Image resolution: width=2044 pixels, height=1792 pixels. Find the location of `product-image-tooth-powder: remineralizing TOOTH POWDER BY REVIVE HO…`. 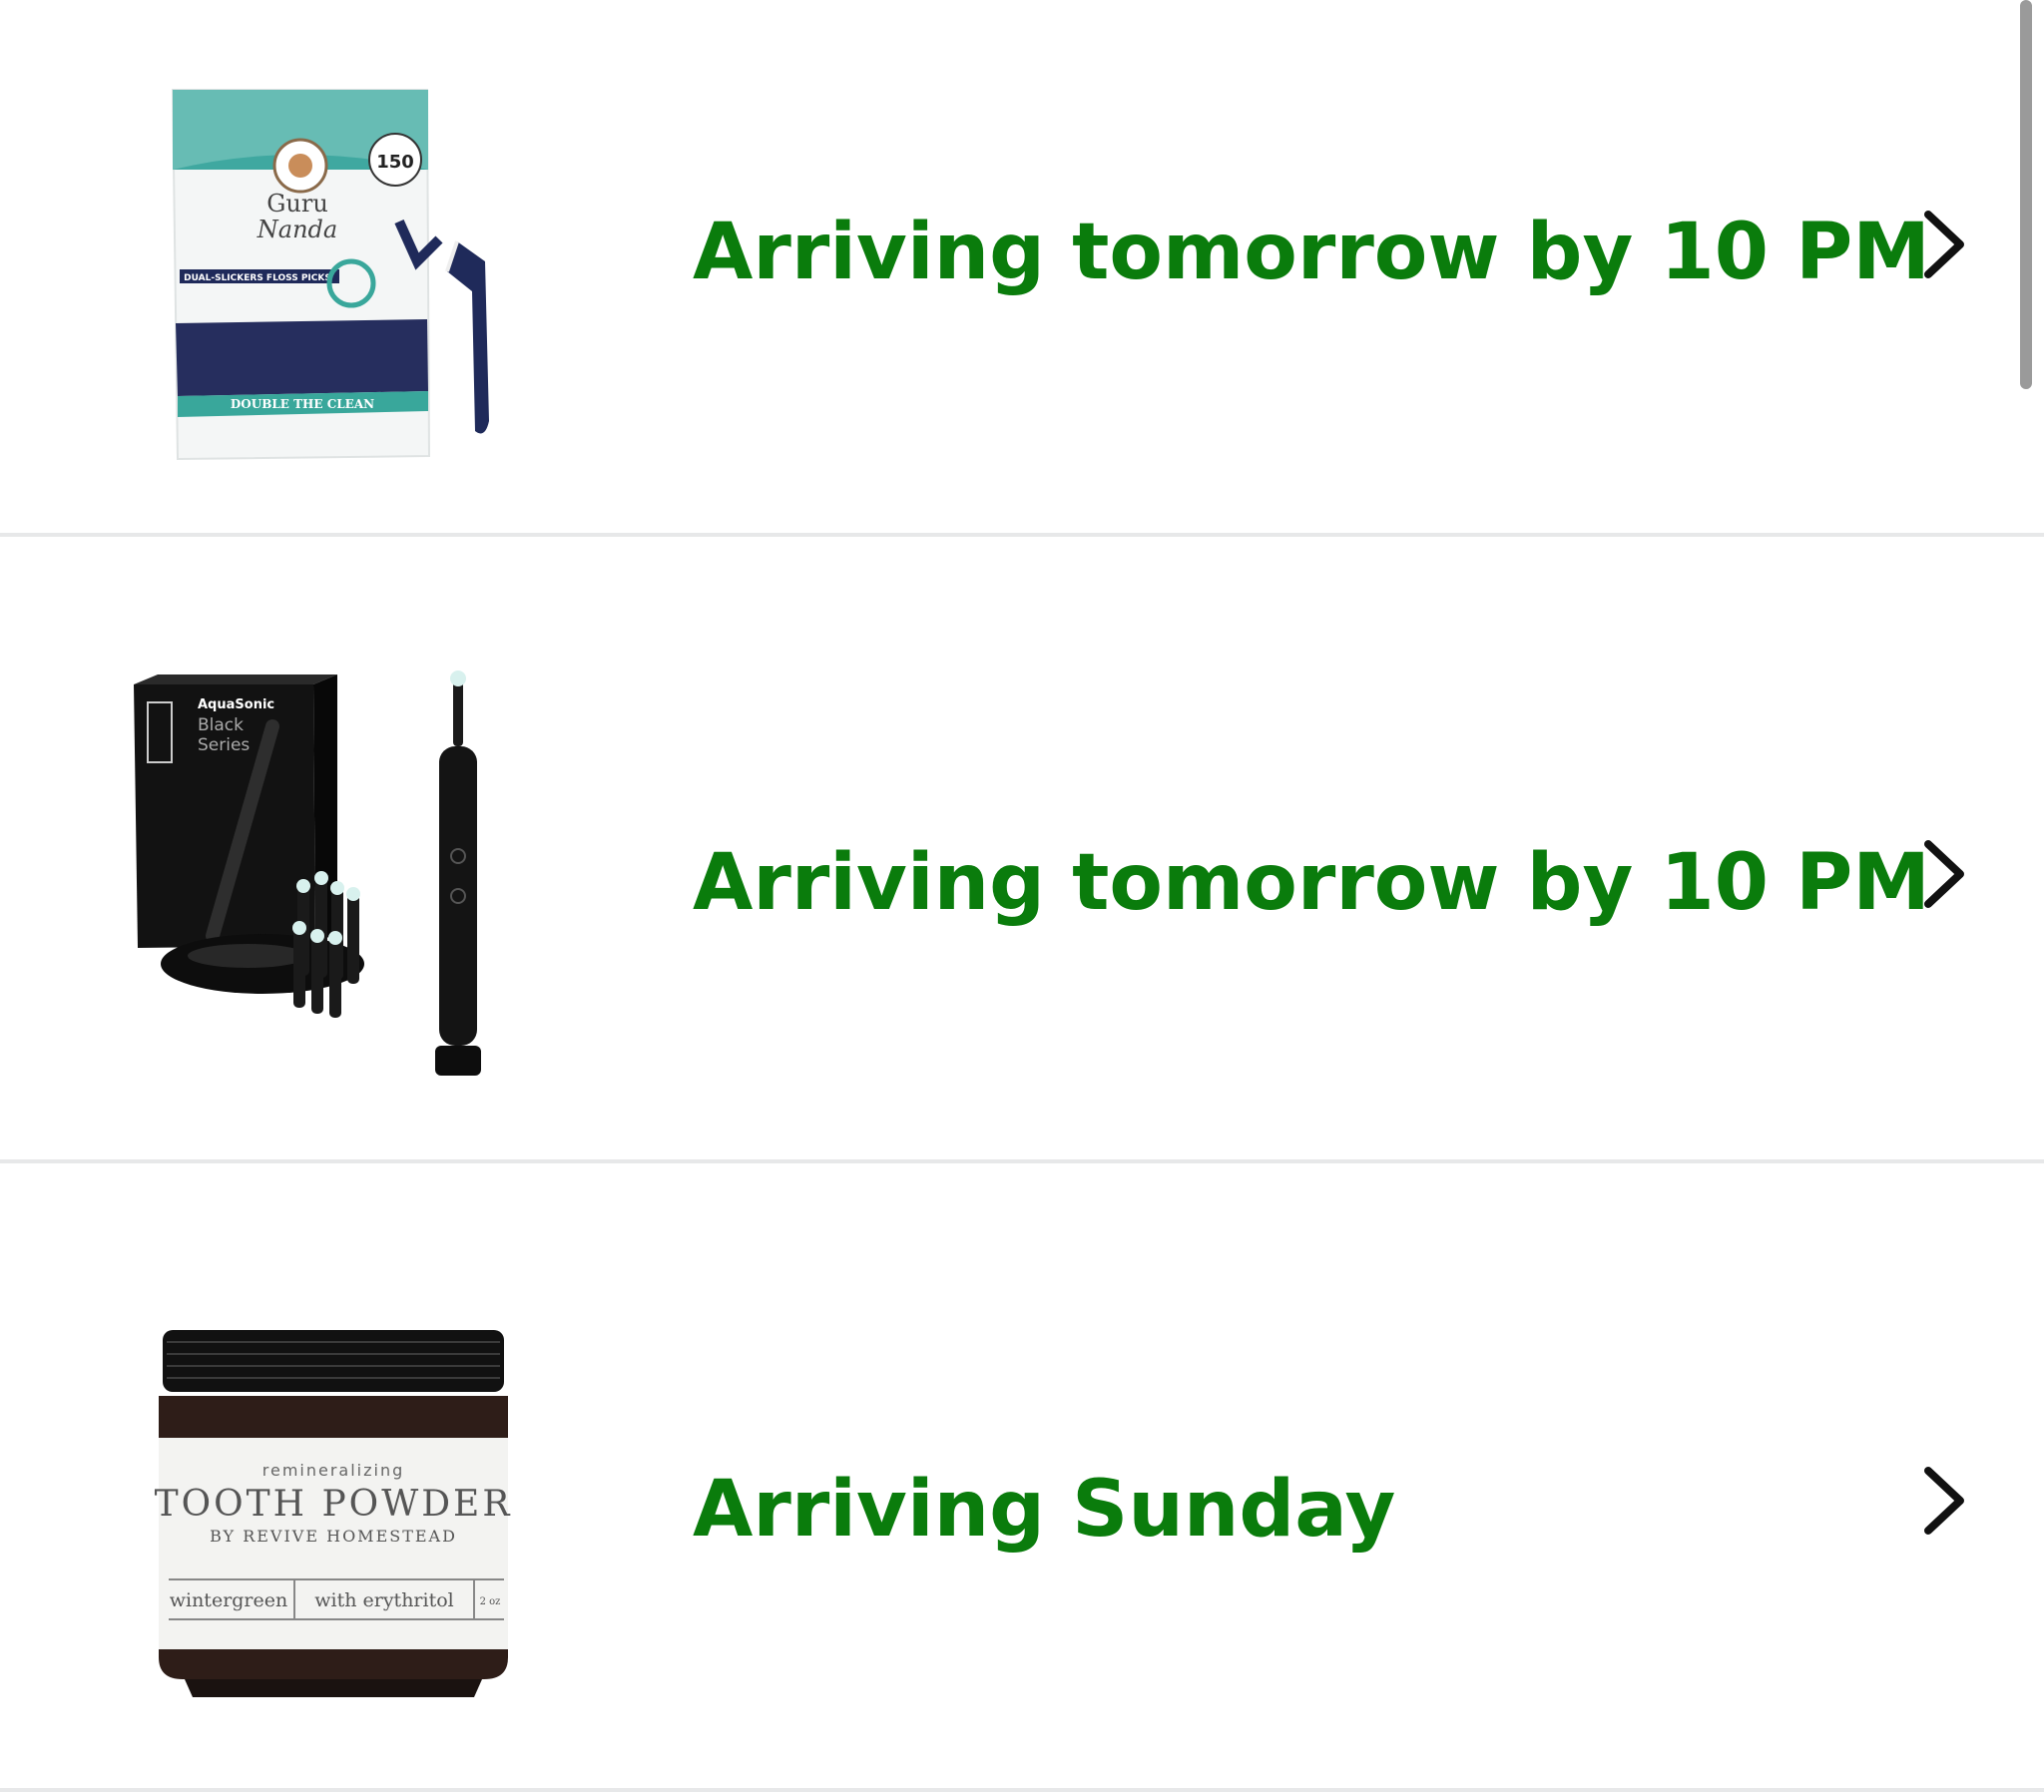

product-image-tooth-powder: remineralizing TOOTH POWDER BY REVIVE HO… is located at coordinates (334, 1537).